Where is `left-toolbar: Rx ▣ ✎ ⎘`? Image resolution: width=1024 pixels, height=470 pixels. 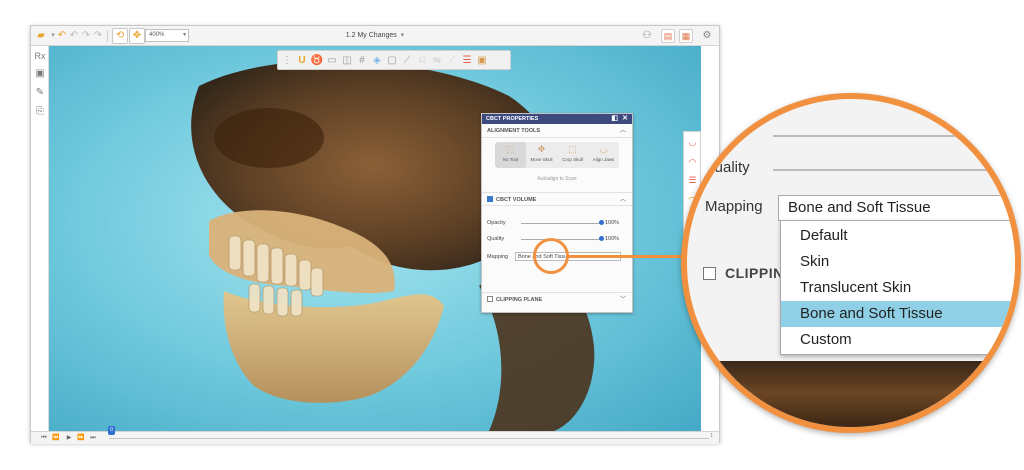
left-toolbar: Rx ▣ ✎ ⎘ is located at coordinates (40, 238).